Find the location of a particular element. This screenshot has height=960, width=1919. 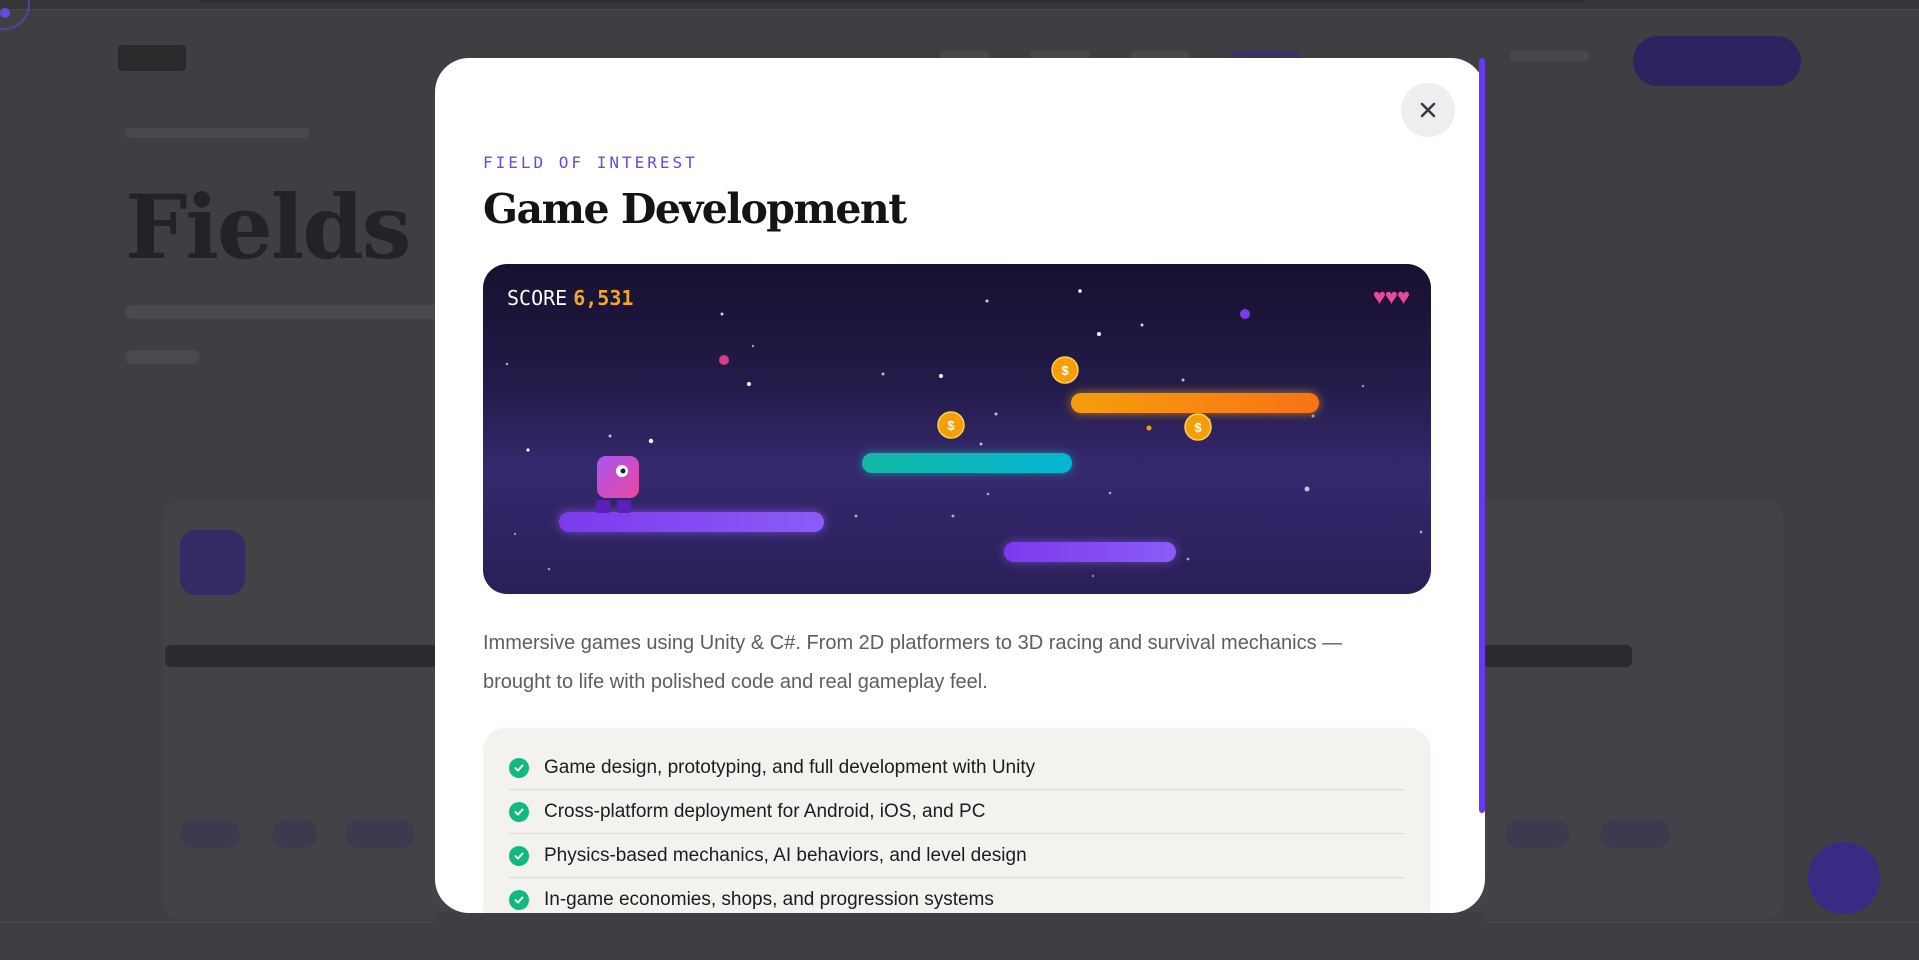

header-cta-button is located at coordinates (1717, 61).